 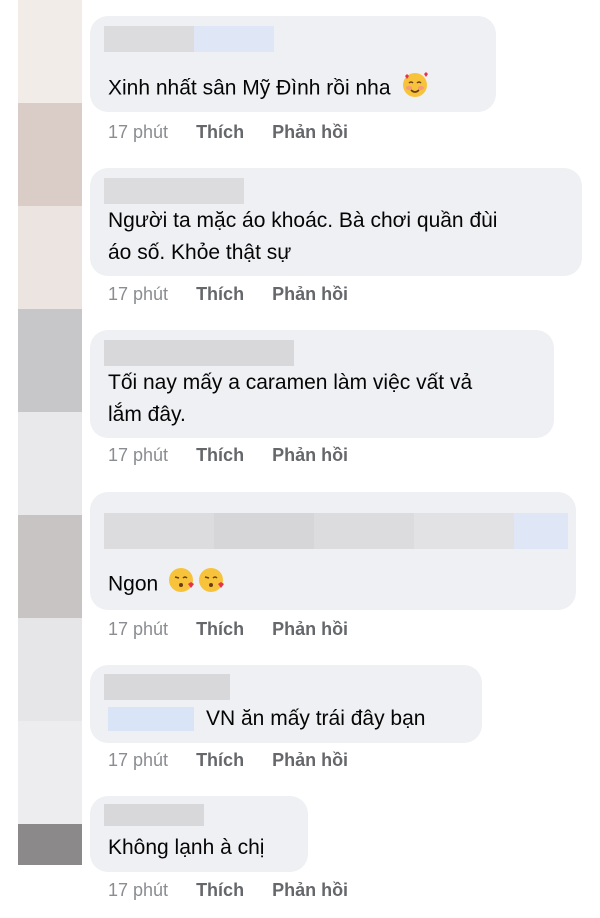 What do you see at coordinates (269, 89) in the screenshot?
I see `comment-text: Xinh nhất sân Mỹ Đình rồi nha` at bounding box center [269, 89].